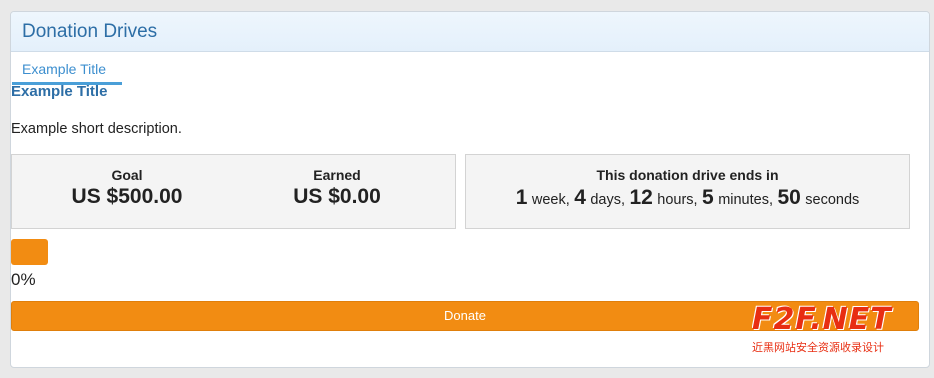 The height and width of the screenshot is (378, 934). I want to click on earned-stat: Earned US $0.00, so click(337, 182).